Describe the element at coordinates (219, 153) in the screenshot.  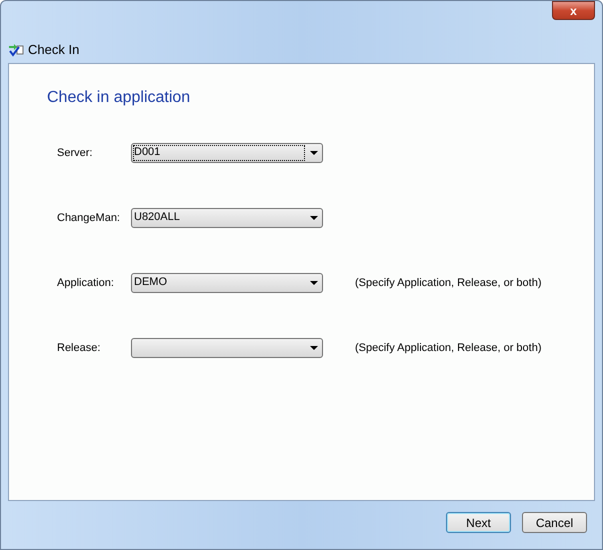
I see `dropdown-value: D001` at that location.